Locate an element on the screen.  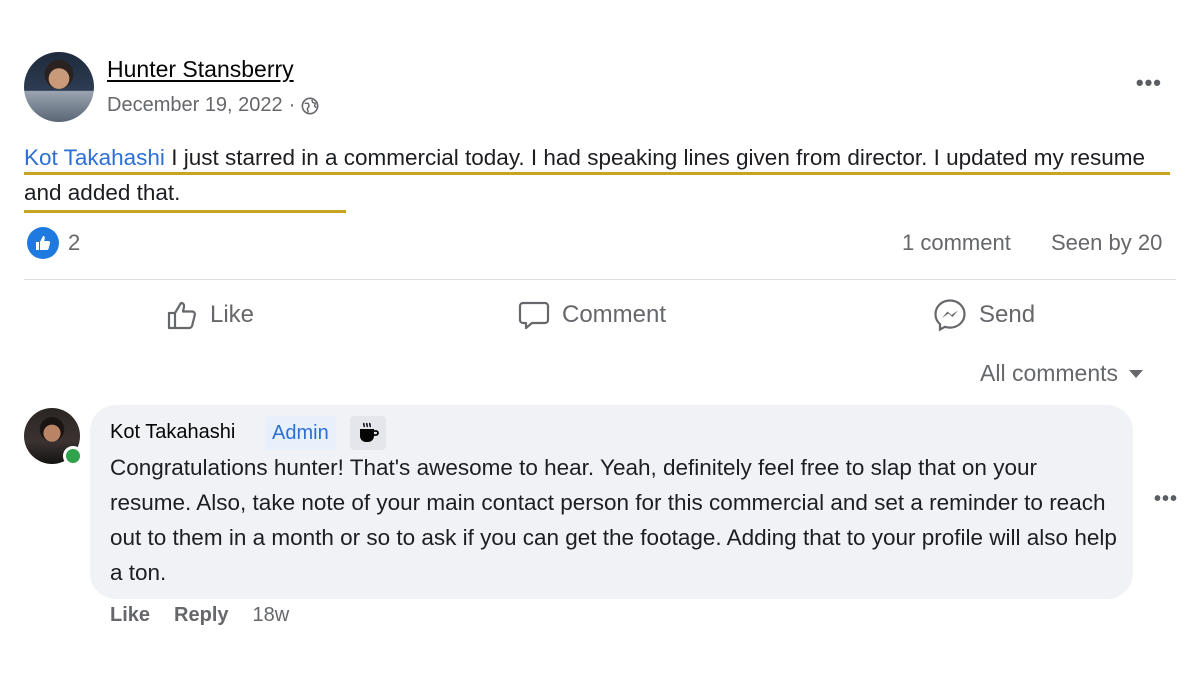
post-more-options-icon: ••• is located at coordinates (1149, 83).